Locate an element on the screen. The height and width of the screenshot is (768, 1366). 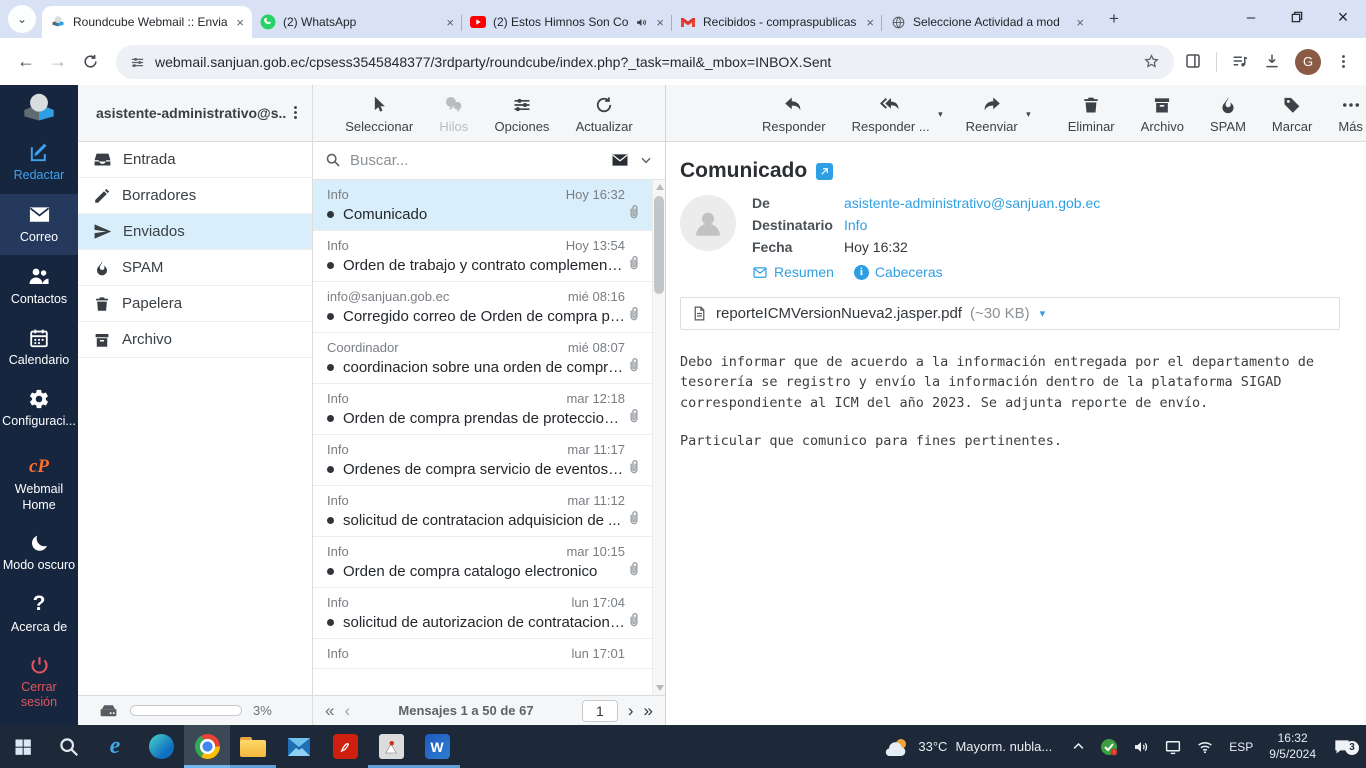
tray-chevron-up-icon is located at coordinates (1078, 746).